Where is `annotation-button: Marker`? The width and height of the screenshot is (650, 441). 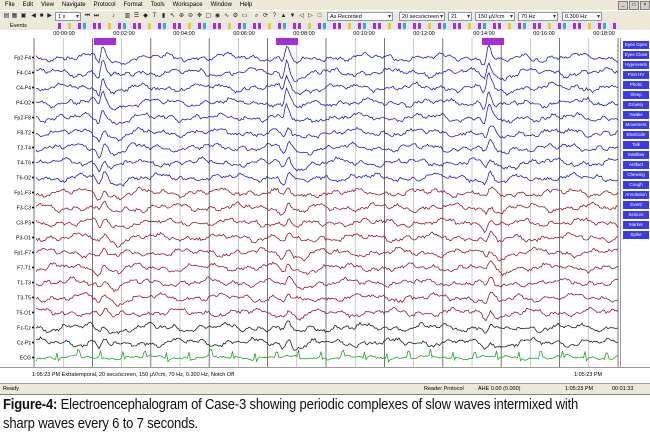 annotation-button: Marker is located at coordinates (636, 225).